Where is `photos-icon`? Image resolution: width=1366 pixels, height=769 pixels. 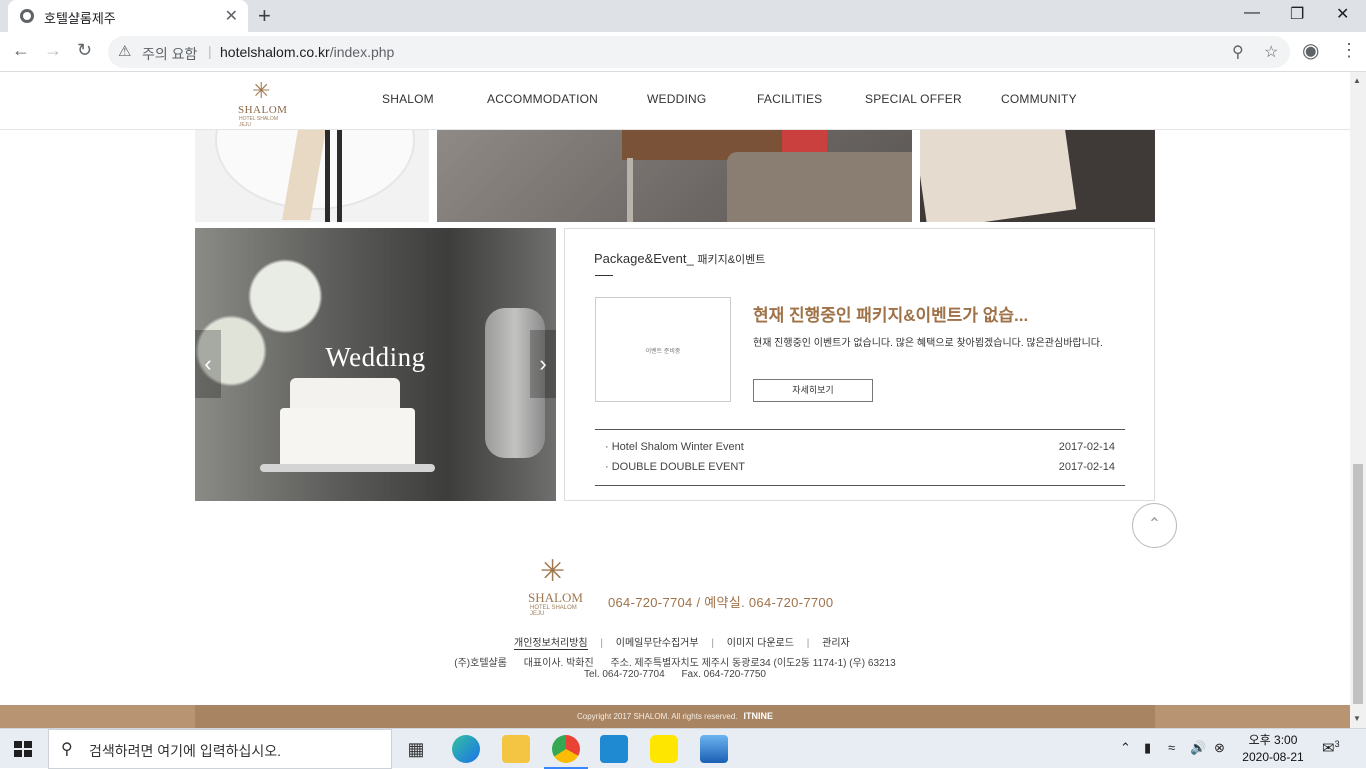
photos-icon is located at coordinates (714, 749).